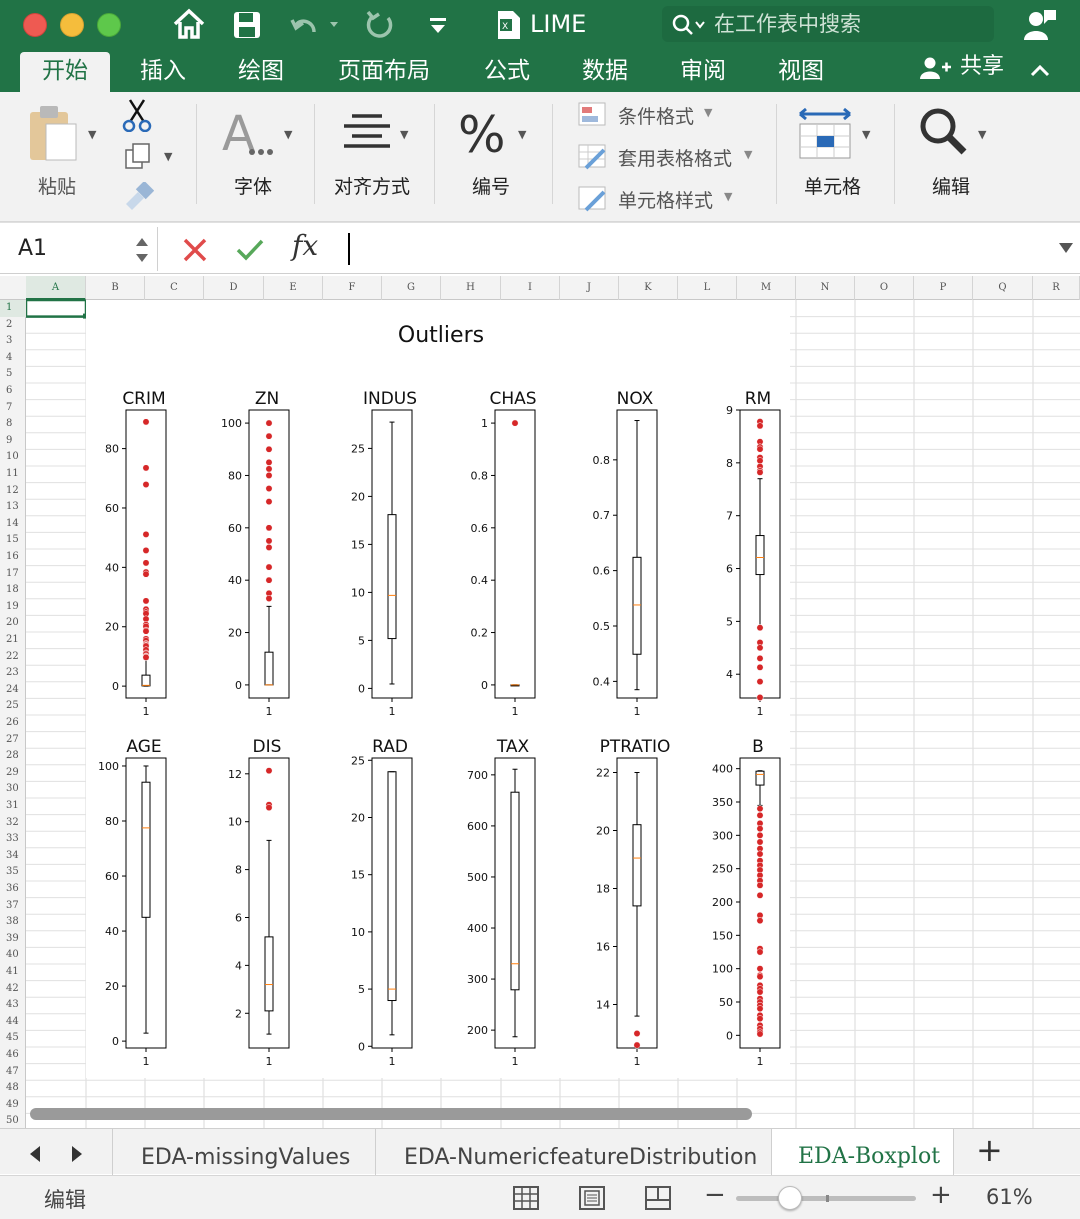 The image size is (1080, 1219). I want to click on row-header: 33, so click(13, 839).